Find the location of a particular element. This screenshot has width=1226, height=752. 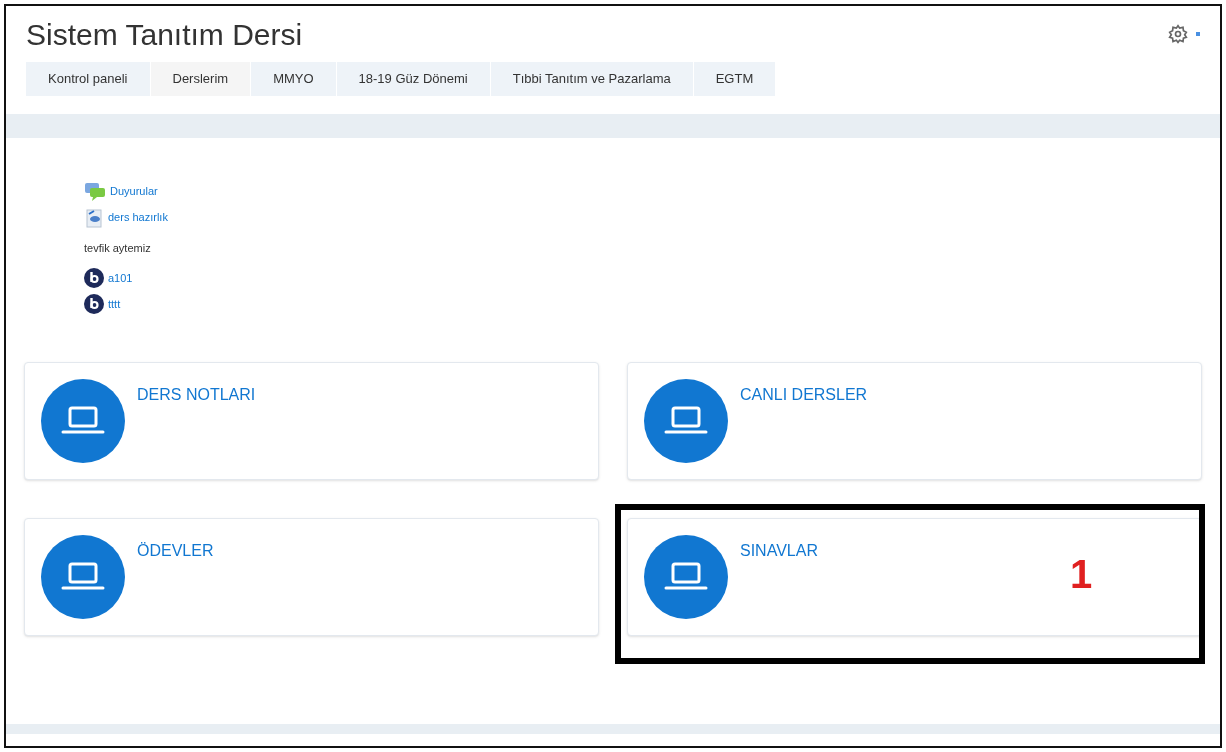

section-card: ÖDEVLER is located at coordinates (311, 577).